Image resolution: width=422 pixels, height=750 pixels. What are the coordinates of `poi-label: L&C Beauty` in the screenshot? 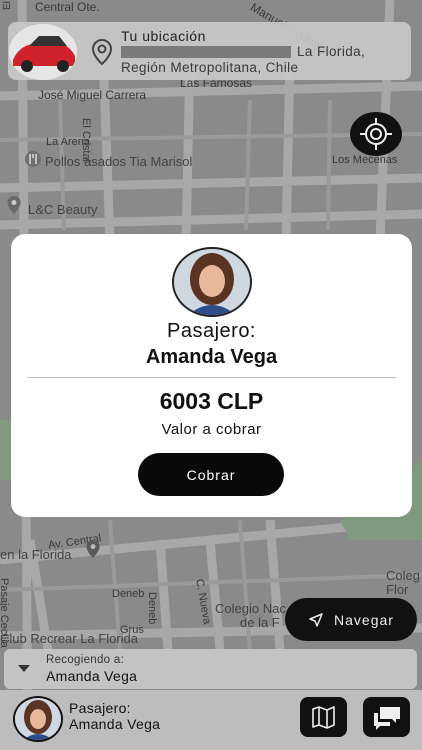 It's located at (62, 209).